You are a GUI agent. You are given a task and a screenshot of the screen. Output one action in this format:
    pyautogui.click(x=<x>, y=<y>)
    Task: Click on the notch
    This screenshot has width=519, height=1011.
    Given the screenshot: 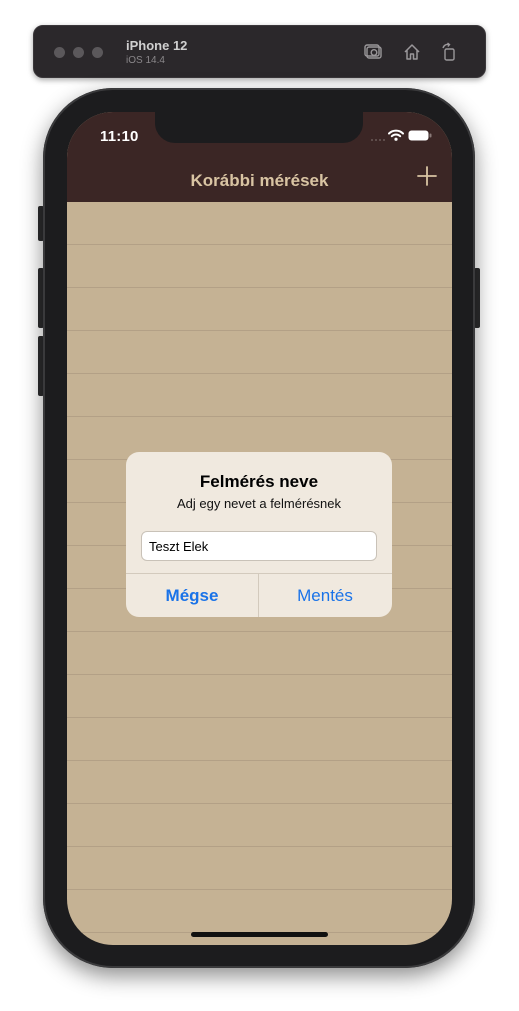 What is the action you would take?
    pyautogui.click(x=259, y=127)
    